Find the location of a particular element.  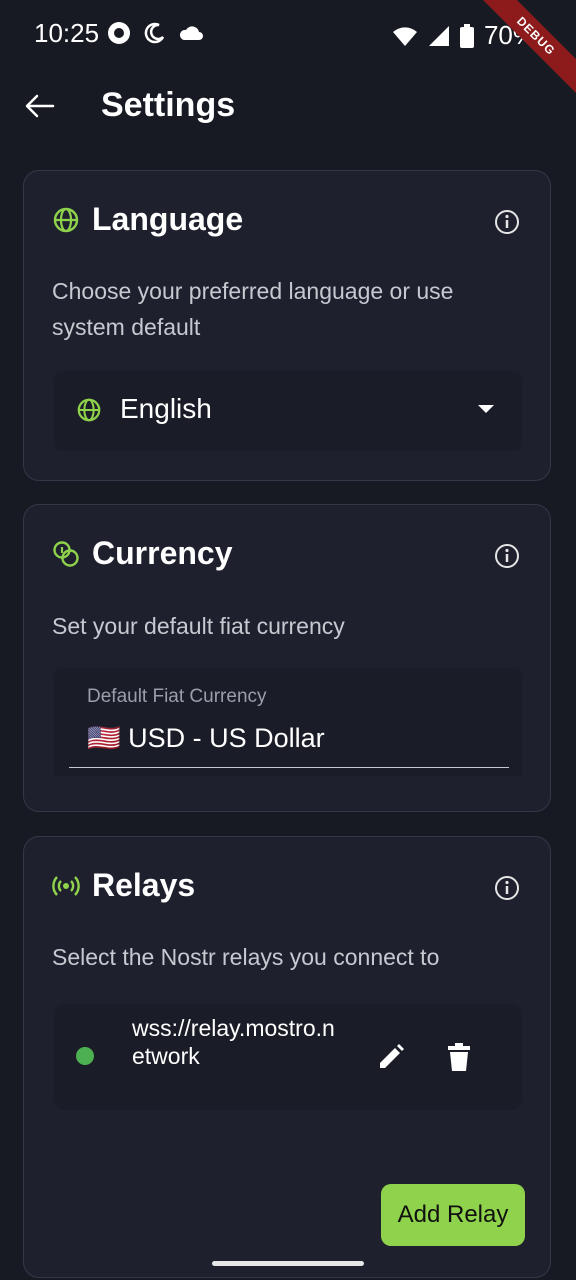

dropdown-arrow-icon is located at coordinates (486, 409).